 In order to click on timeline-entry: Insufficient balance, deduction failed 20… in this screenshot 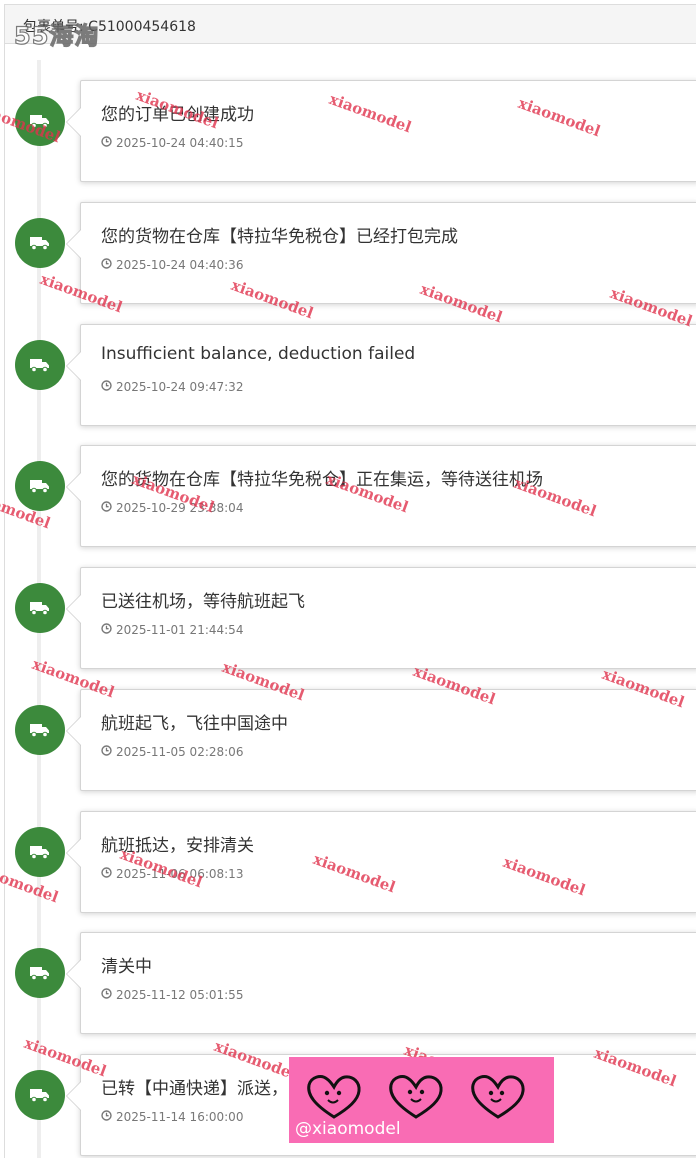, I will do `click(348, 375)`.